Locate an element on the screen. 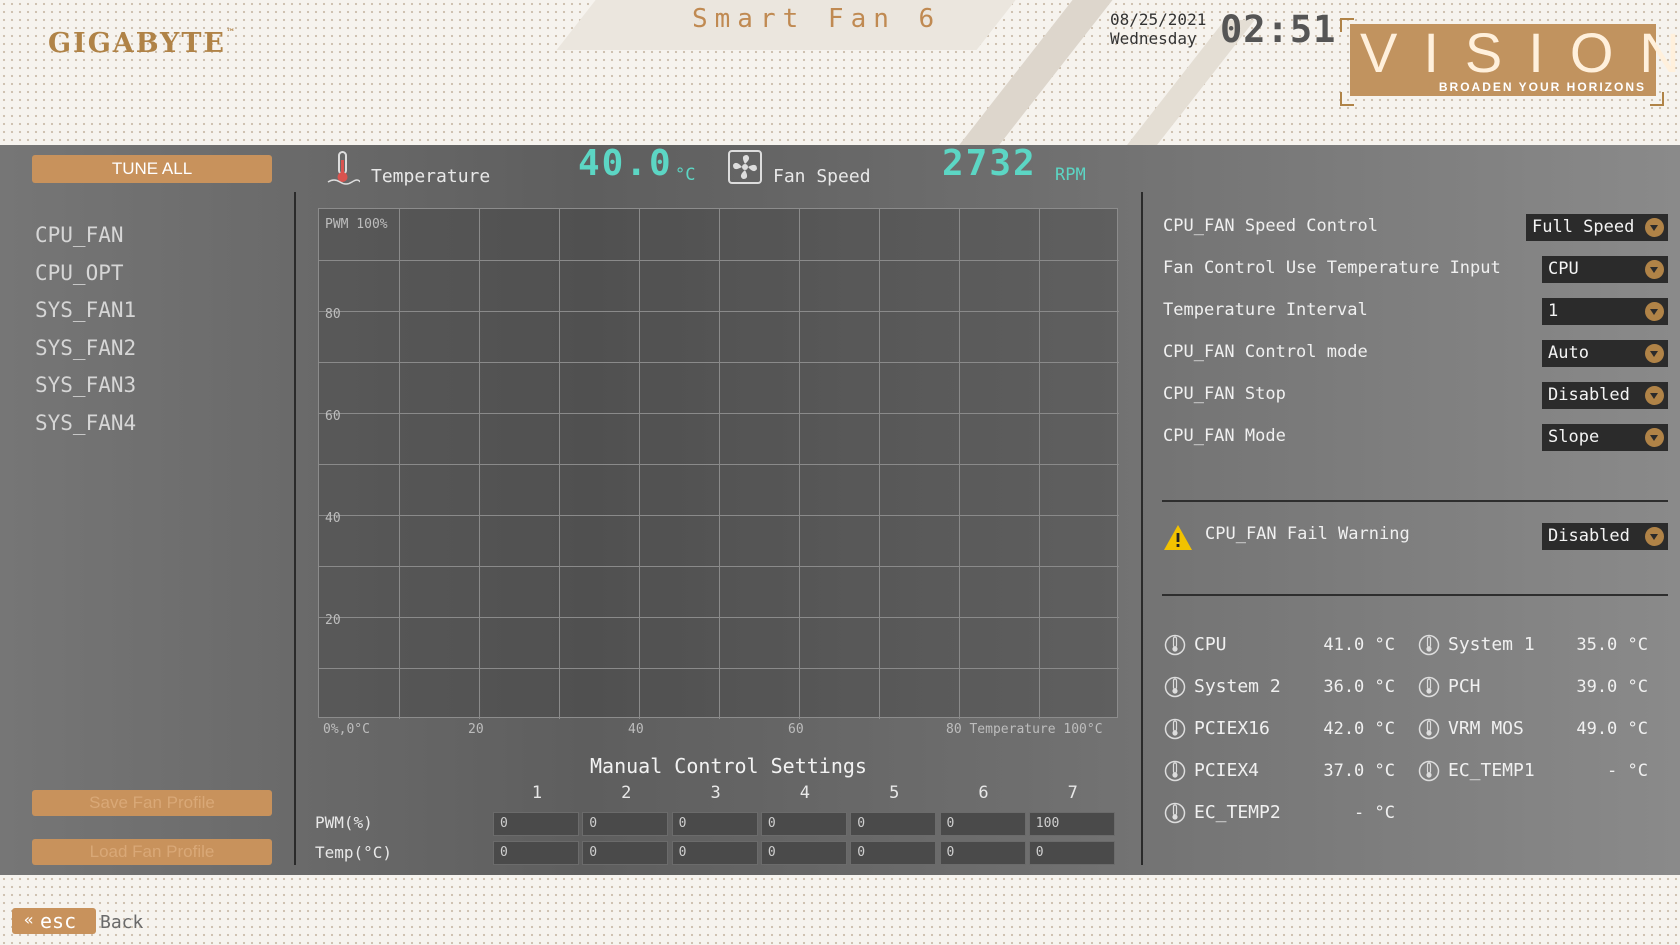 This screenshot has width=1680, height=945. fan-mode-dropdown: Slope is located at coordinates (1605, 437).